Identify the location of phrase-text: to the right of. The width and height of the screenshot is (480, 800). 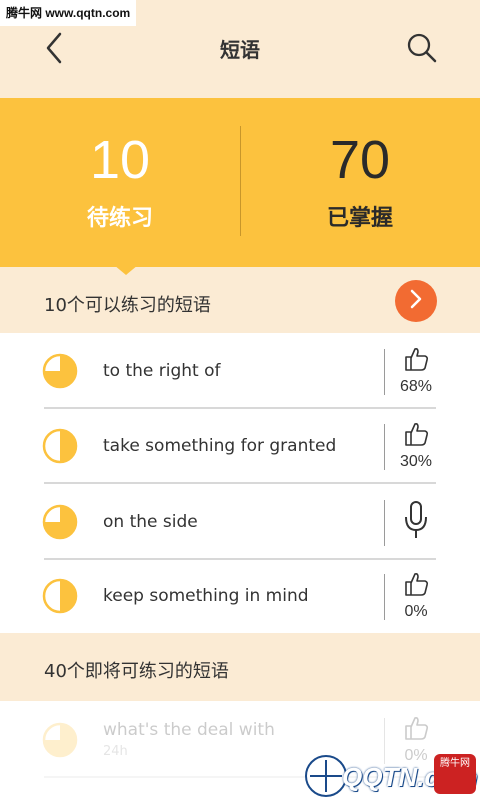
(162, 371).